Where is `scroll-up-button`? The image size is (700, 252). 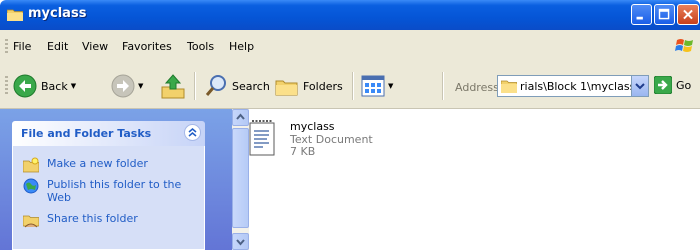
scroll-up-button is located at coordinates (240, 117).